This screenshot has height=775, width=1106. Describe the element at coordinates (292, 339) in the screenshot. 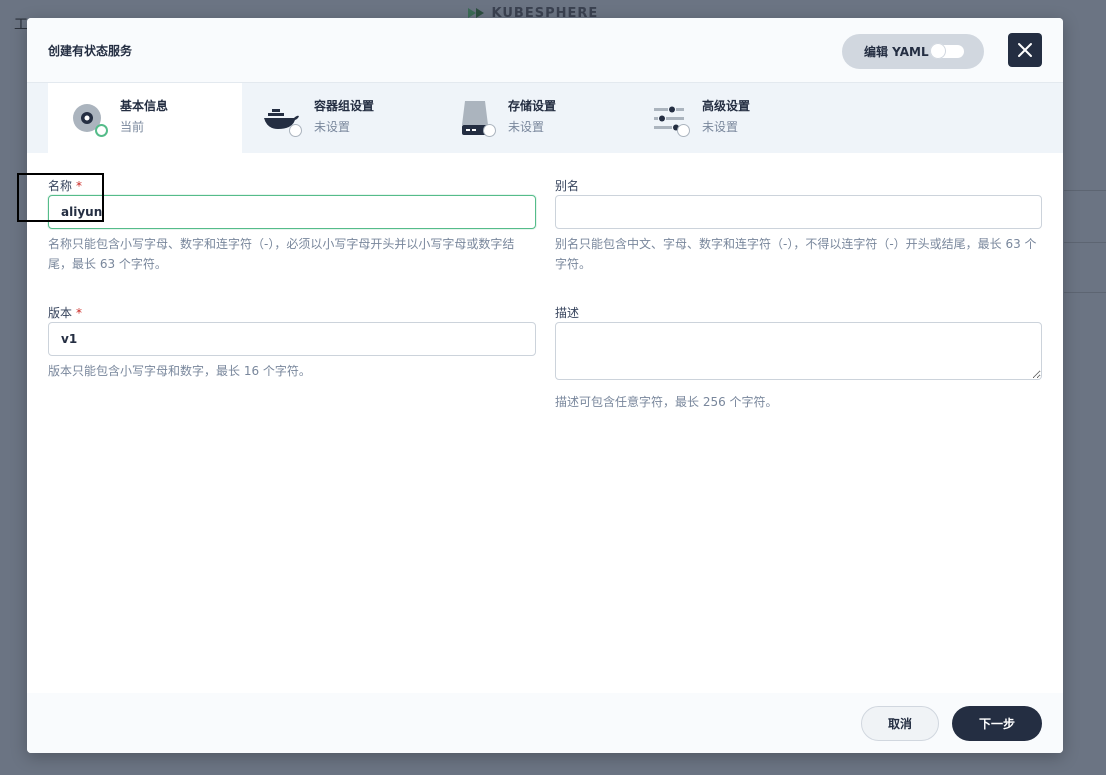

I see `version-input` at that location.